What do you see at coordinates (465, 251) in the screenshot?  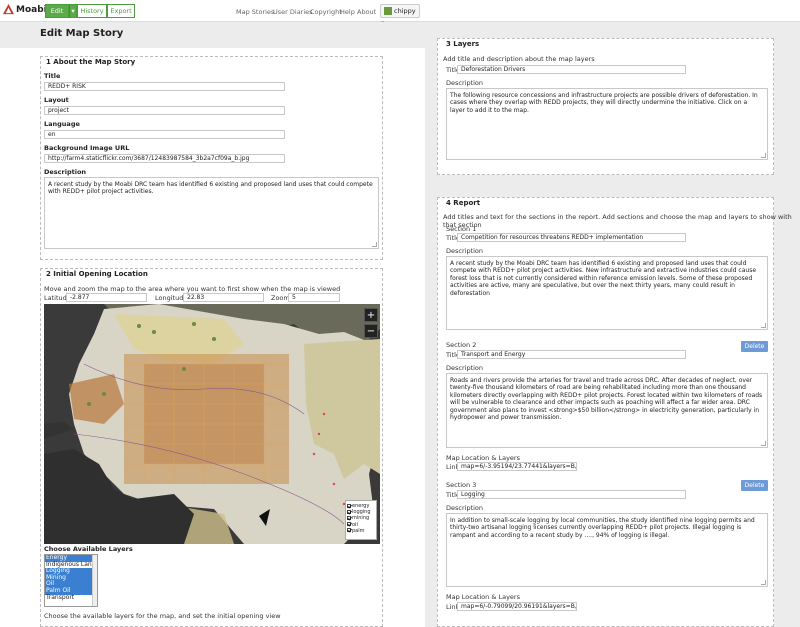 I see `section-1-description-label: Description` at bounding box center [465, 251].